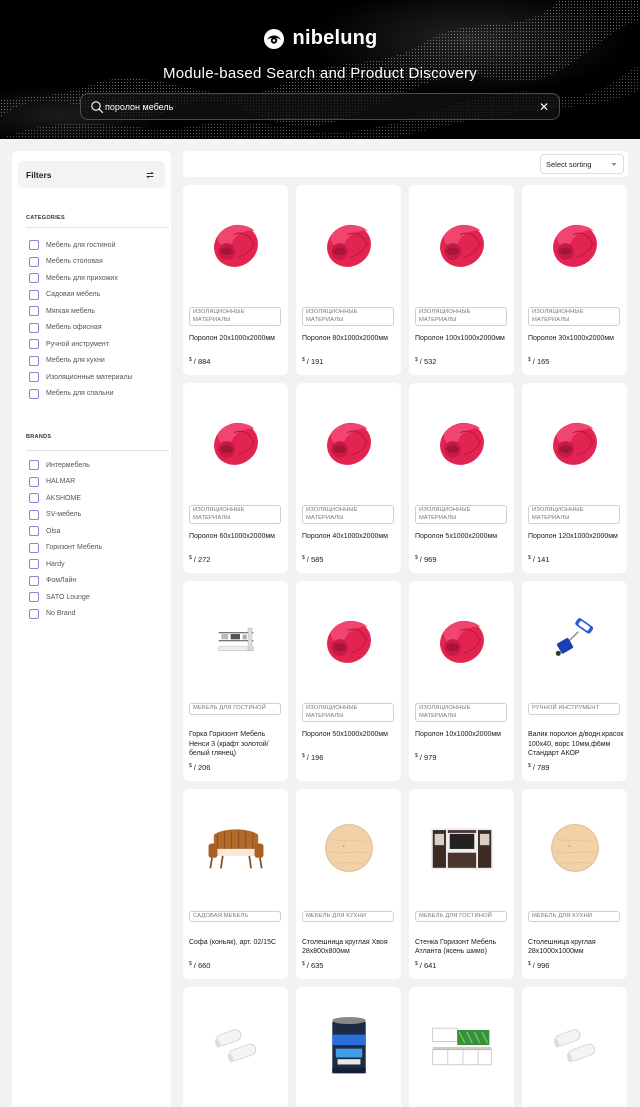 This screenshot has width=640, height=1107. Describe the element at coordinates (81, 278) in the screenshot. I see `category-option: Мебель для прихожих` at that location.